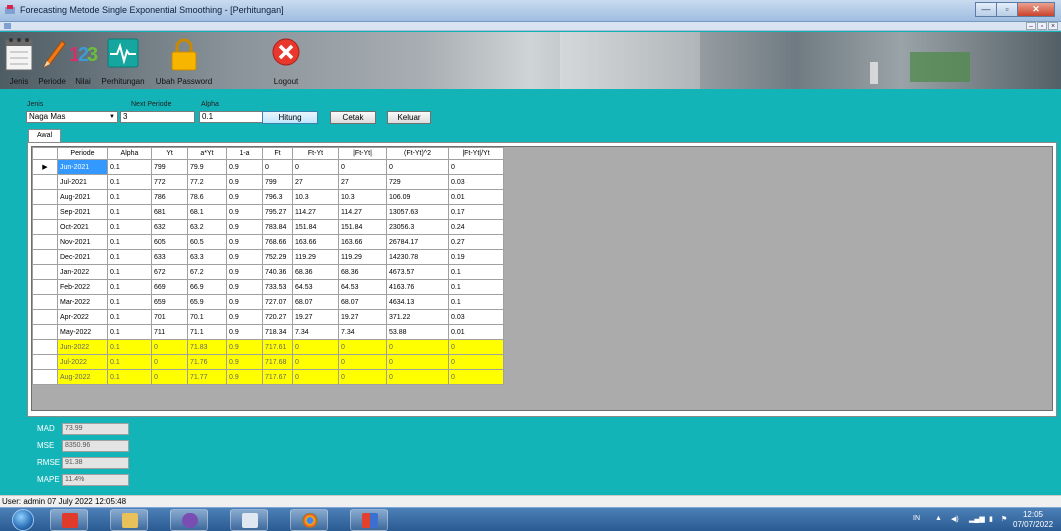  Describe the element at coordinates (1042, 26) in the screenshot. I see `mdi-restore-button: ▫` at that location.